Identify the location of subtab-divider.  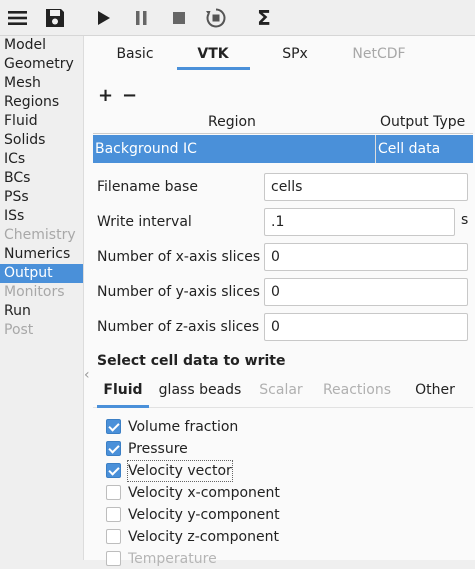
(283, 407).